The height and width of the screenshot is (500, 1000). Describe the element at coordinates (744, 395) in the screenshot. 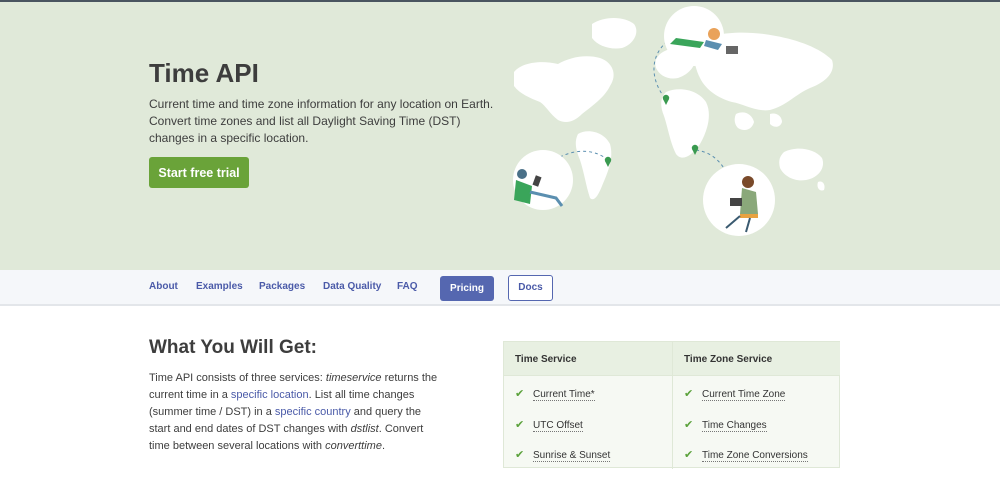

I see `service-item-link: Current Time Zone` at that location.